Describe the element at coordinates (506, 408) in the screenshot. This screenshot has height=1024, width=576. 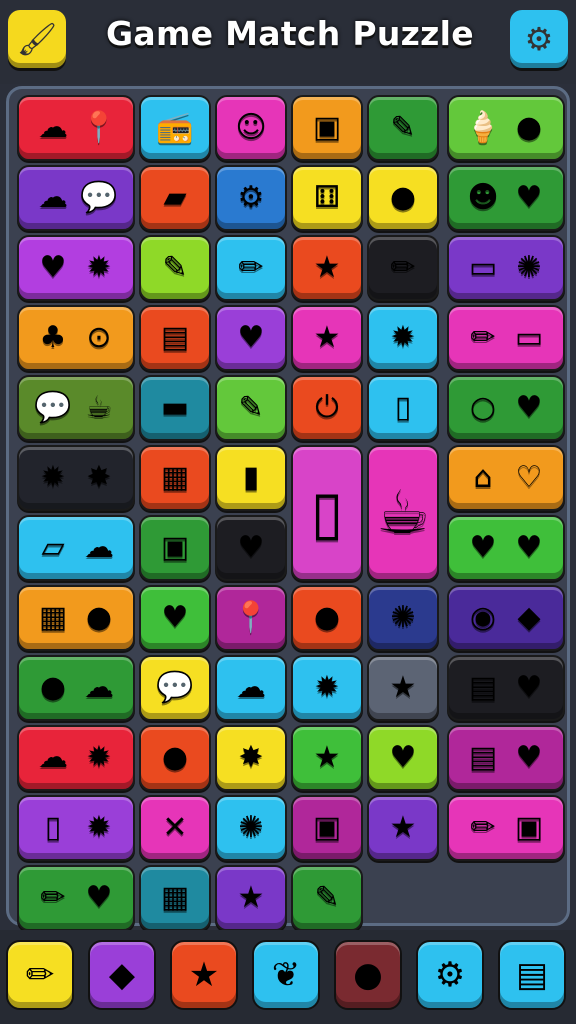
I see `game-tile: ○ ♥` at that location.